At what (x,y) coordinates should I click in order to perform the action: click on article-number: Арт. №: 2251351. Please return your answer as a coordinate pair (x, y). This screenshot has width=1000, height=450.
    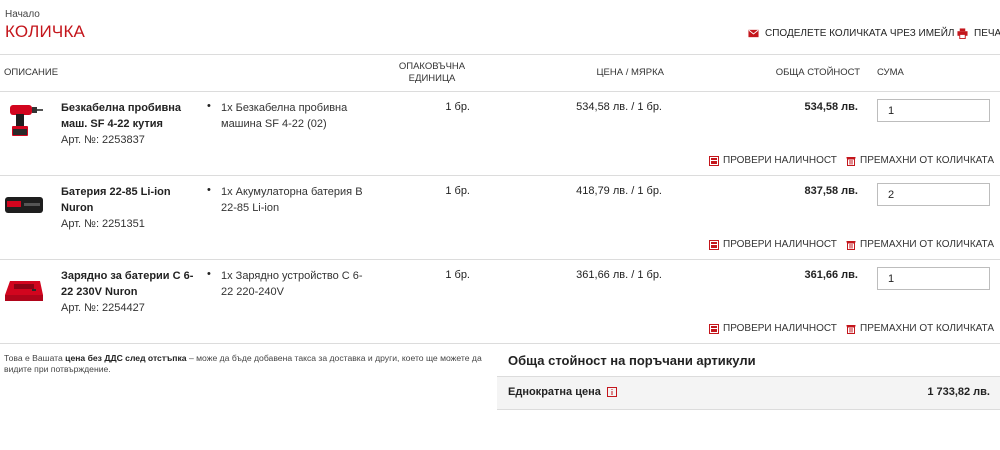
    Looking at the image, I should click on (103, 224).